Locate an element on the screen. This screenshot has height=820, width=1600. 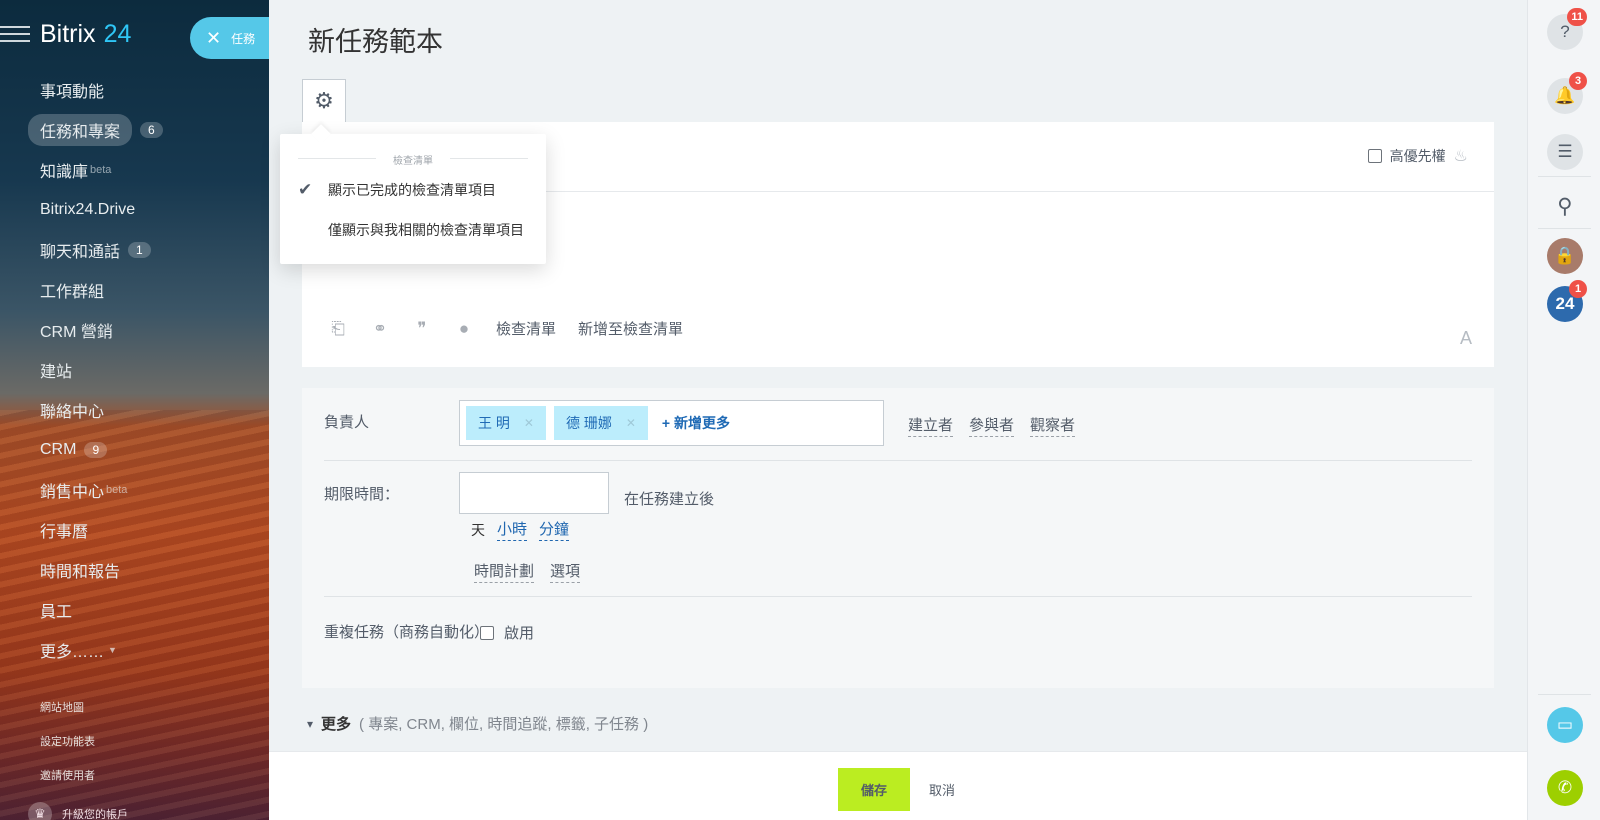
sidebar-item-activity: 事項動能 is located at coordinates (134, 90).